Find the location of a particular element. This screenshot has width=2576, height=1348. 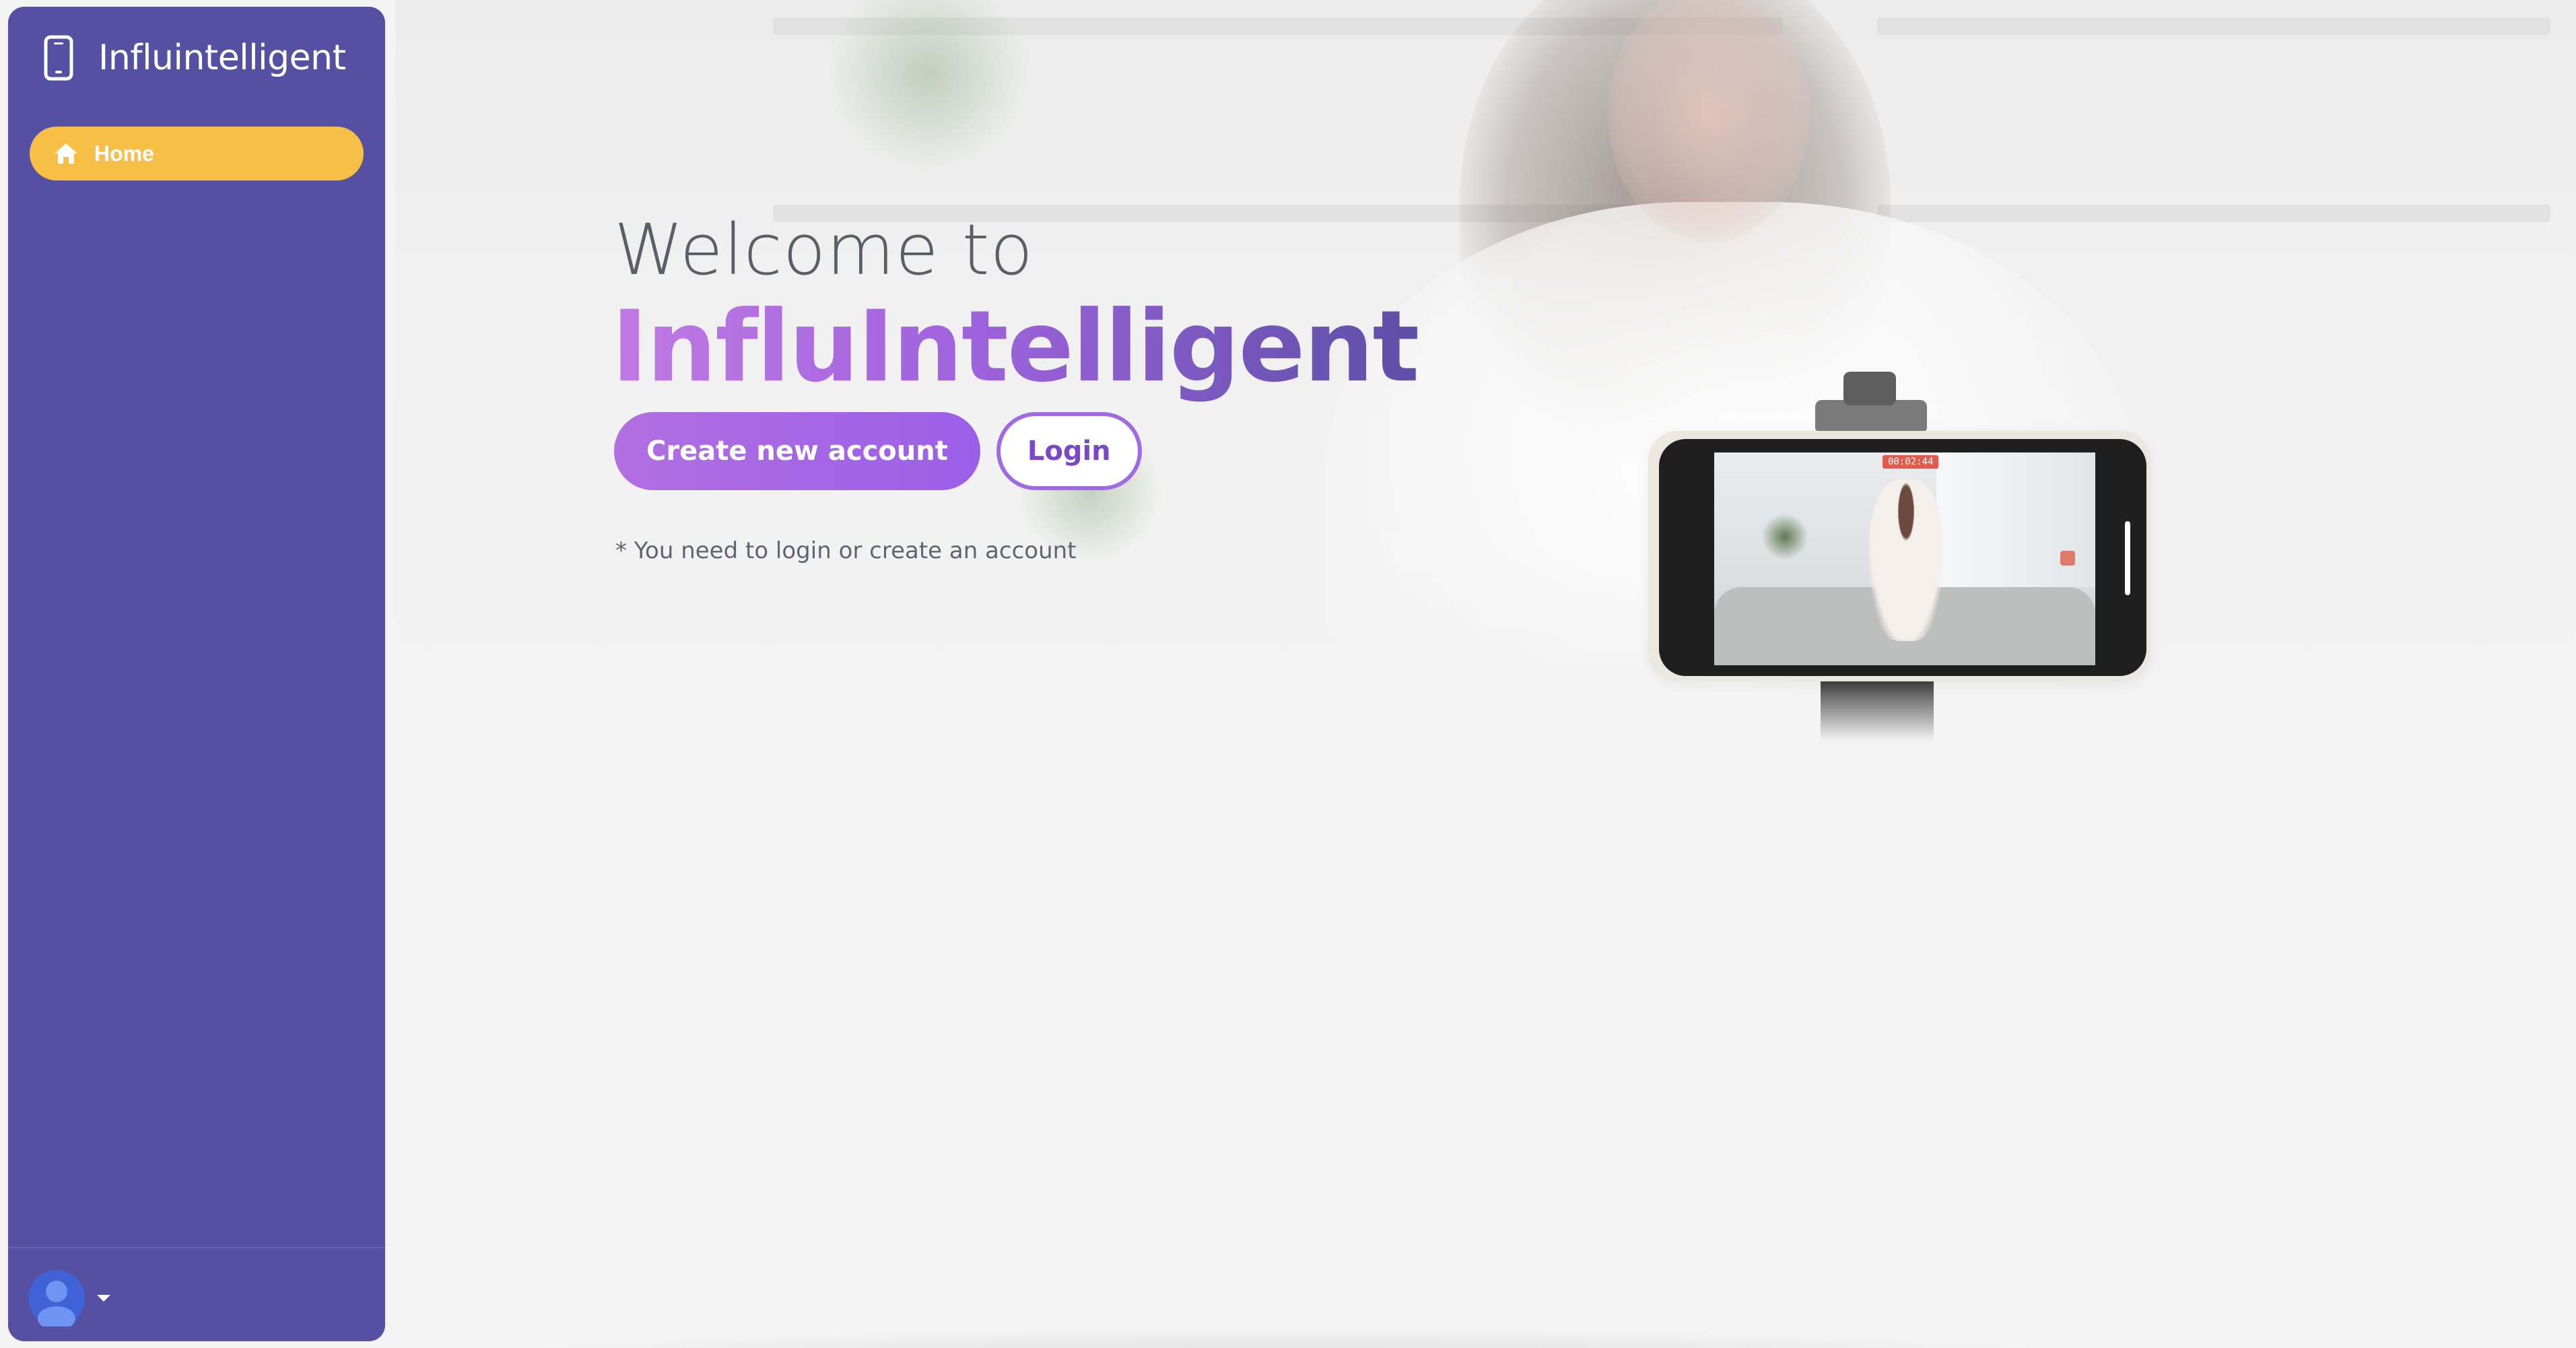

home-icon is located at coordinates (66, 153).